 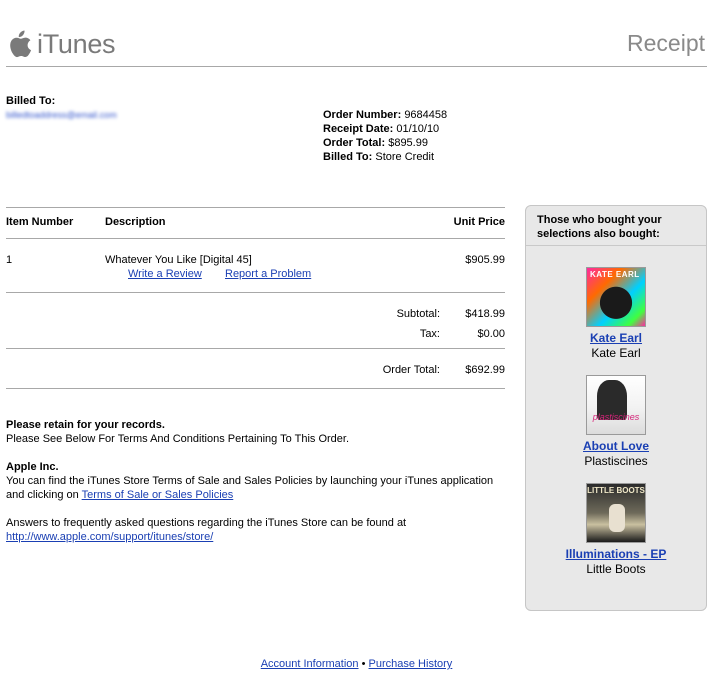 What do you see at coordinates (85, 425) in the screenshot?
I see `retain-title: Please retain for your records.` at bounding box center [85, 425].